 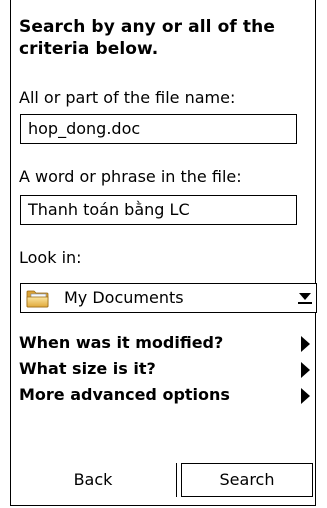 I want to click on folder-icon, so click(x=37, y=299).